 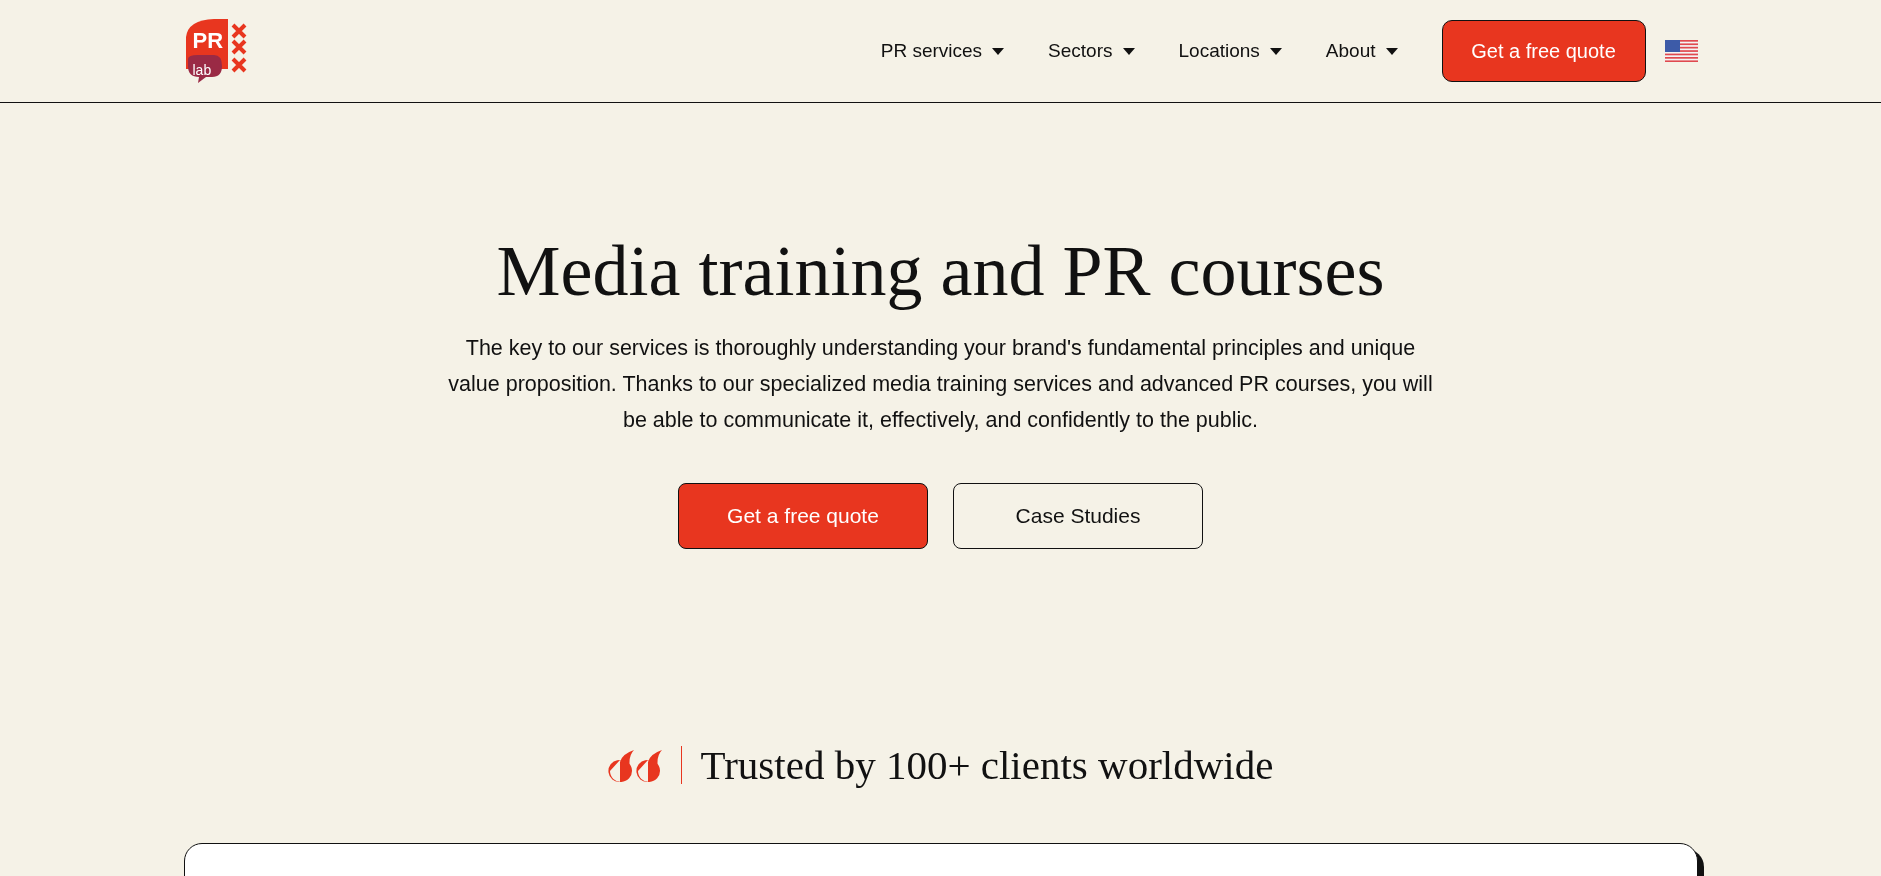 I want to click on nav-menu: Locations, so click(x=1230, y=51).